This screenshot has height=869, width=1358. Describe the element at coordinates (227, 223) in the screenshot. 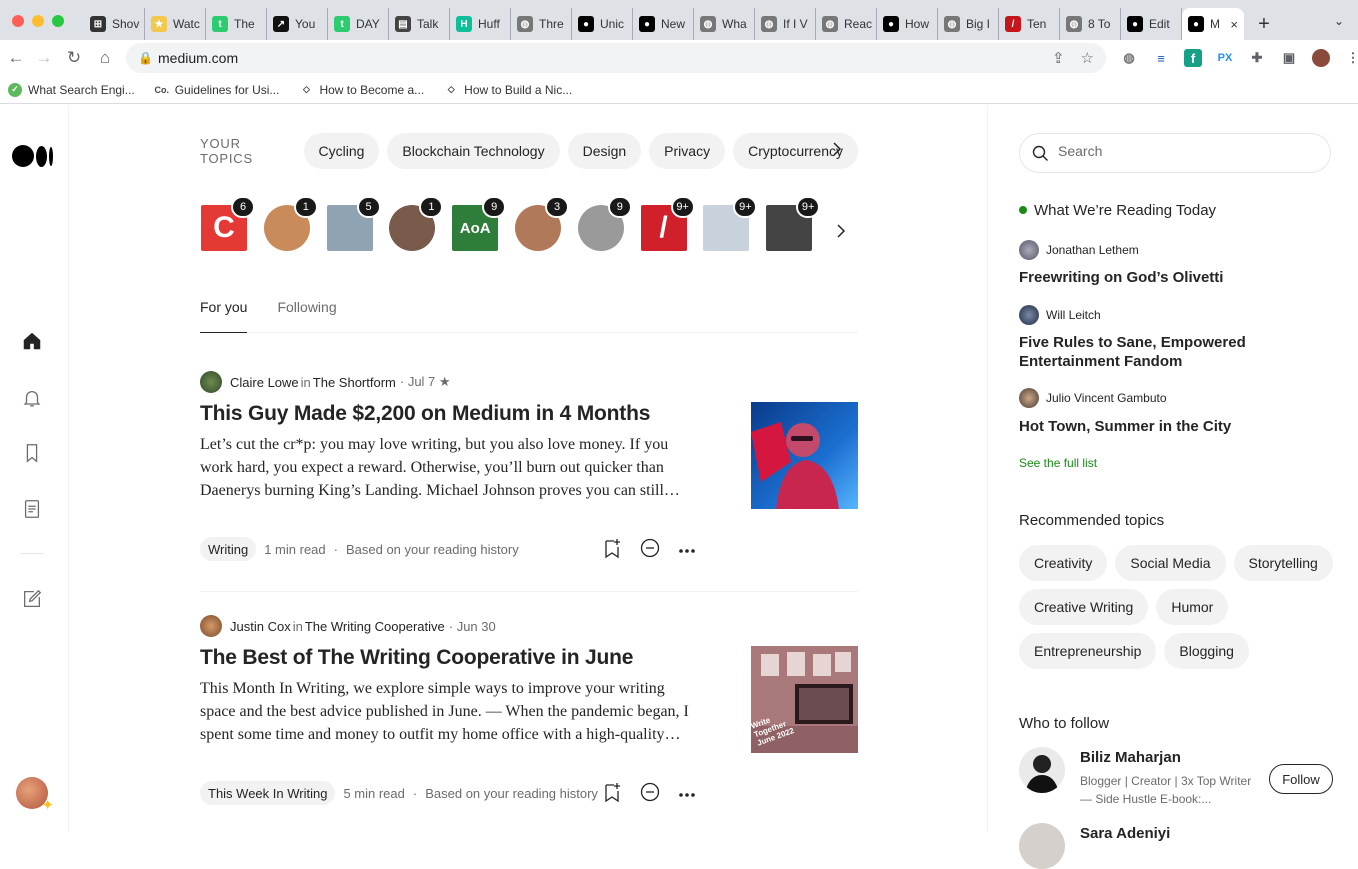

I see `publication-avatar: C6` at that location.